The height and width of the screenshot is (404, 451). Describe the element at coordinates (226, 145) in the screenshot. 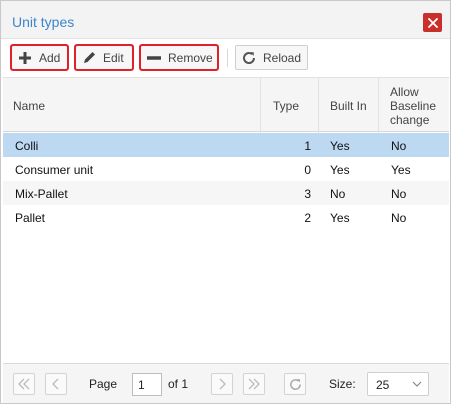

I see `table-row: Colli 1 Yes No` at that location.